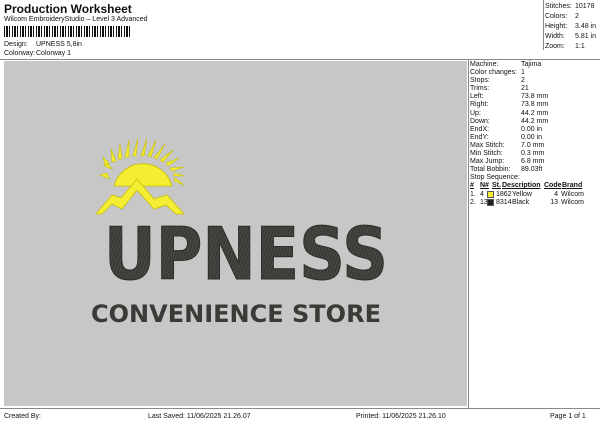 This screenshot has height=424, width=600. I want to click on info-color-changes: Color changes: 1, so click(497, 73).